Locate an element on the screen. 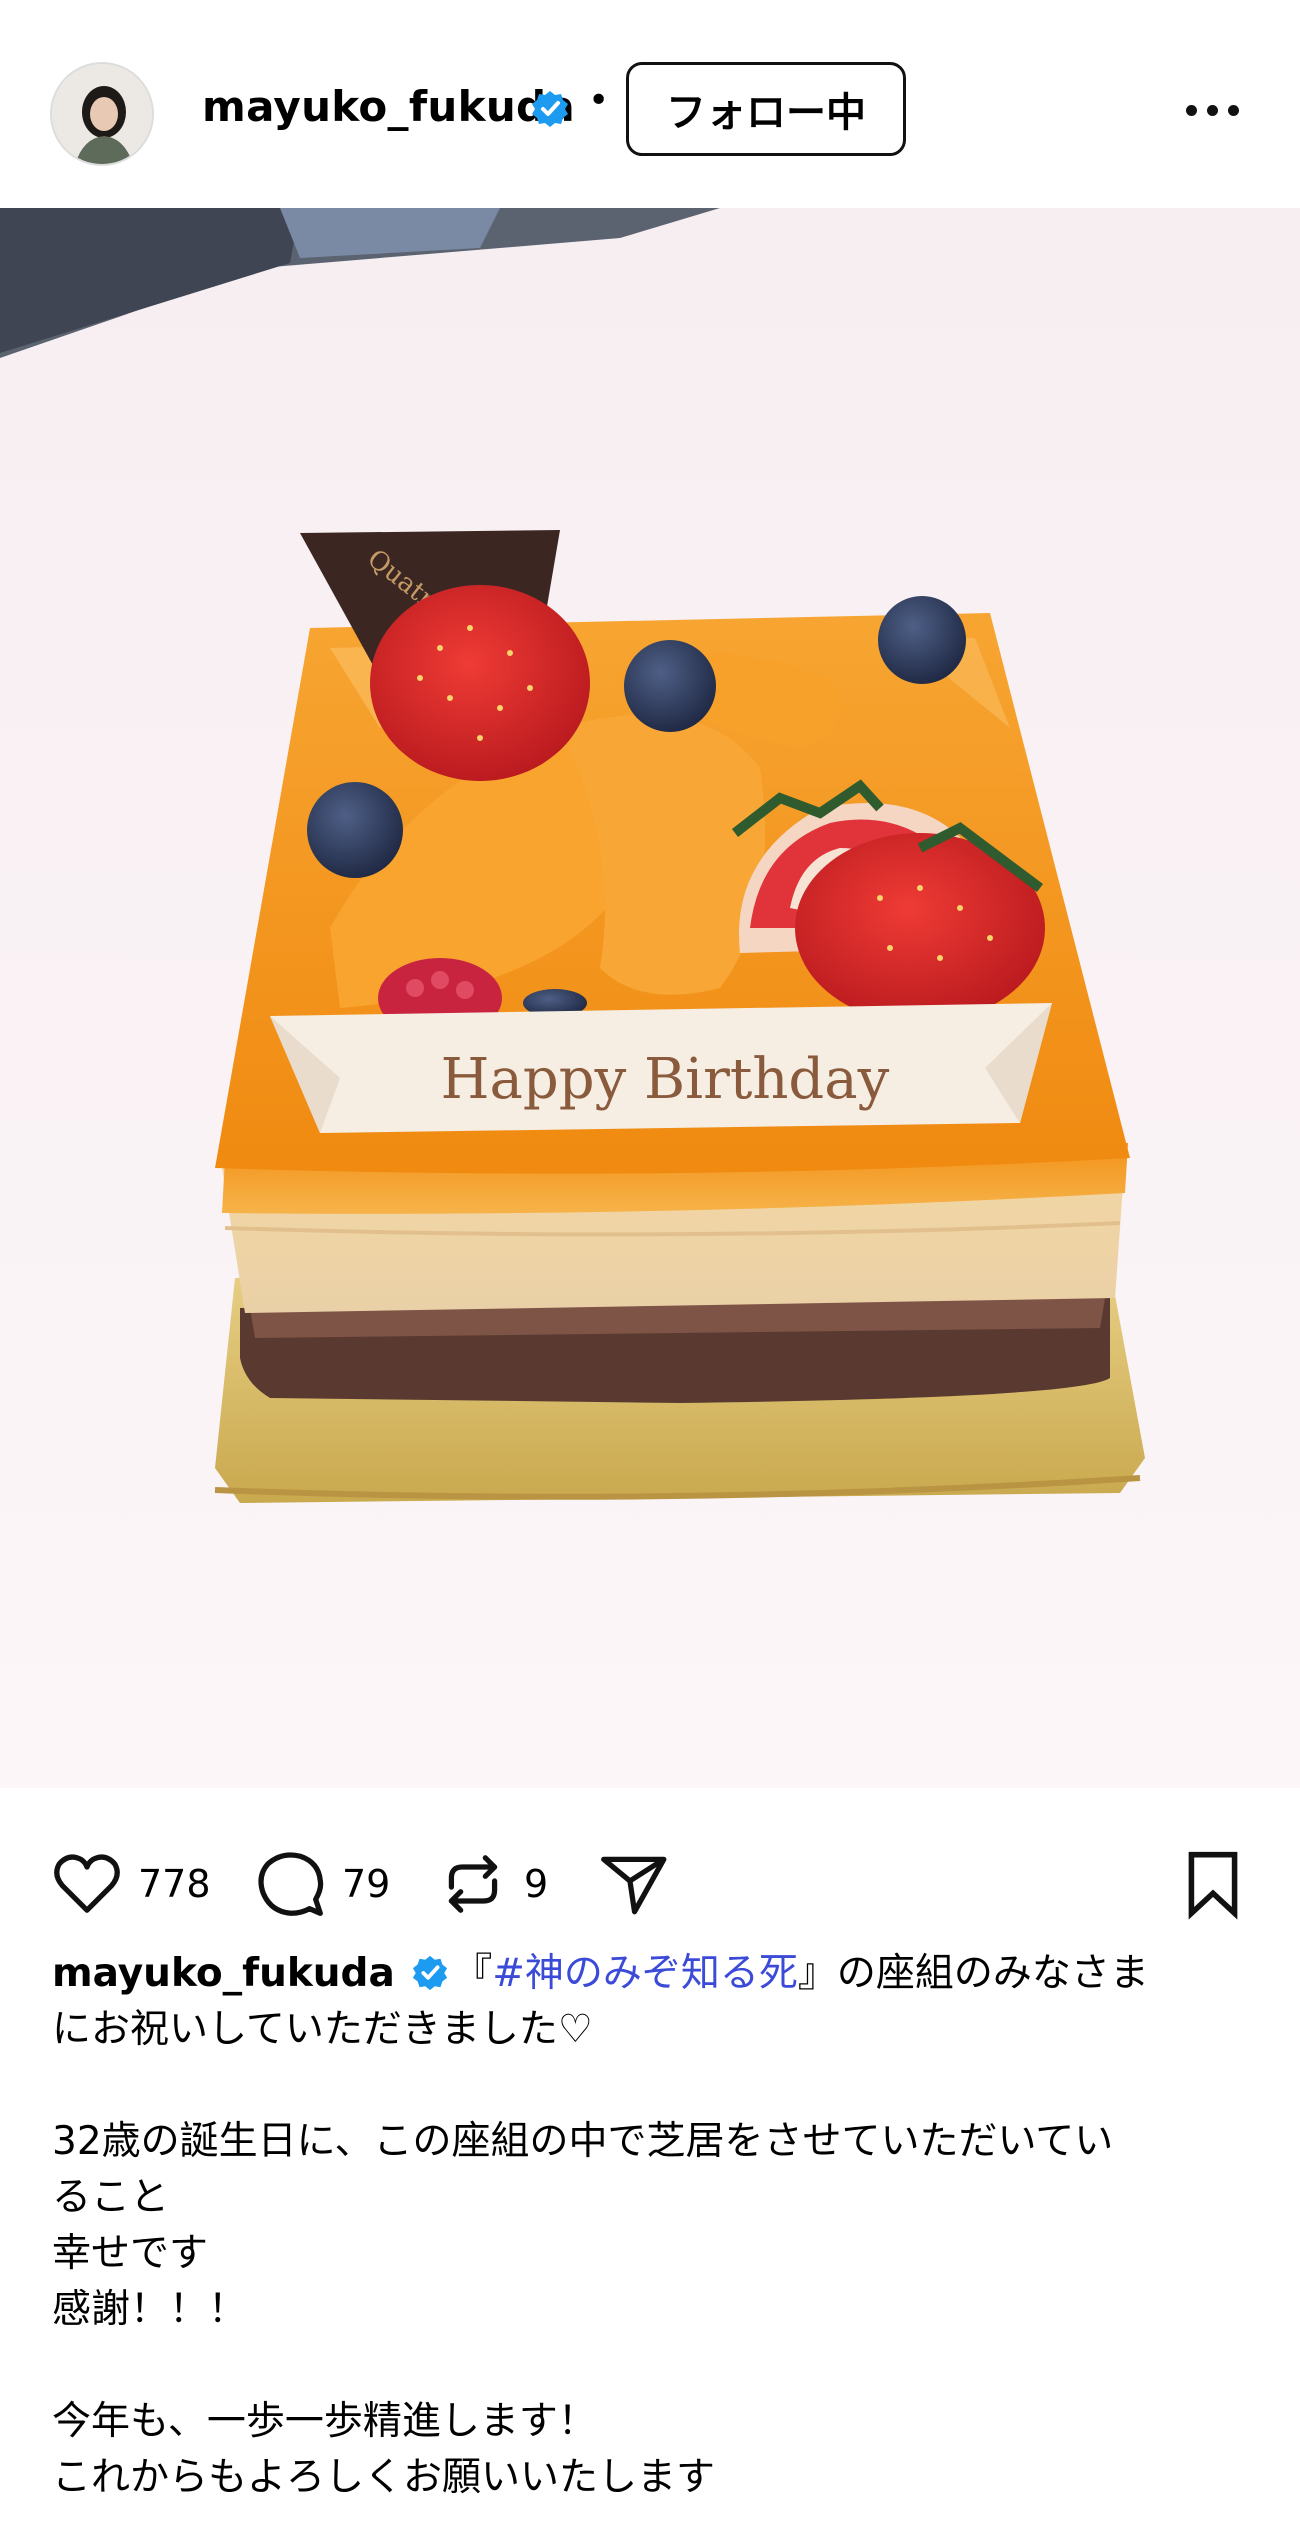  bookmark-button is located at coordinates (1213, 1884).